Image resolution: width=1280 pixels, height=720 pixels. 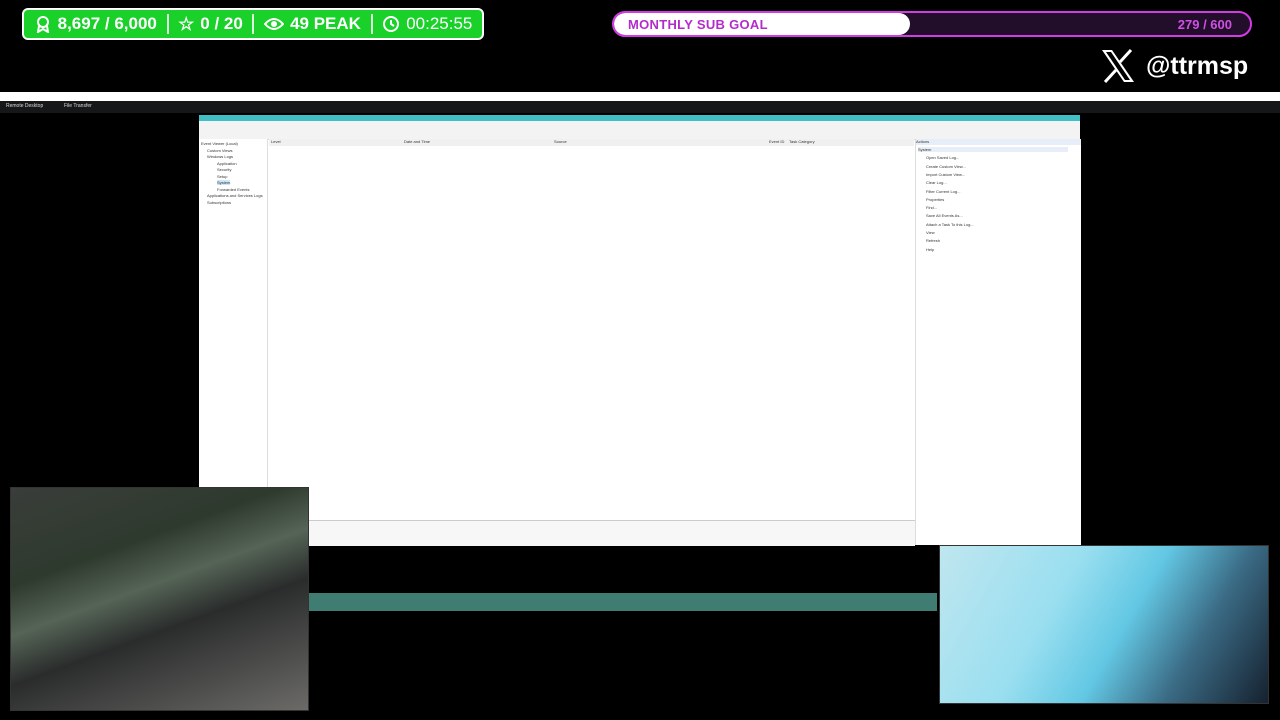 I want to click on remote-title-bar, so click(x=640, y=96).